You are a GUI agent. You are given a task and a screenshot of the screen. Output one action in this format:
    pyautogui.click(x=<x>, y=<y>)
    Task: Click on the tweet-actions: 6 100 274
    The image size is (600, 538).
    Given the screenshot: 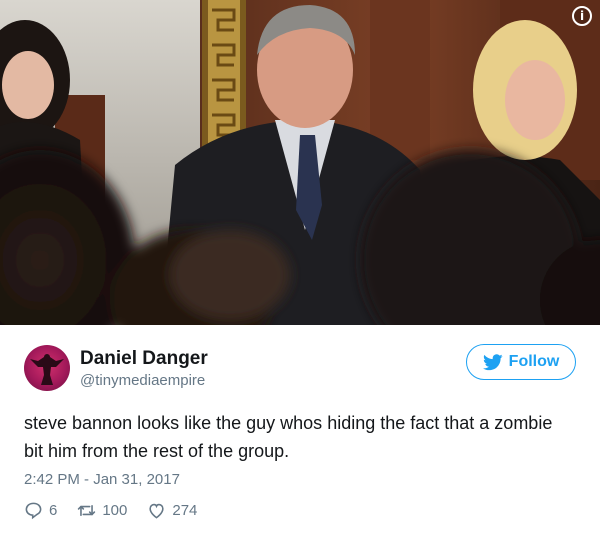 What is the action you would take?
    pyautogui.click(x=120, y=510)
    